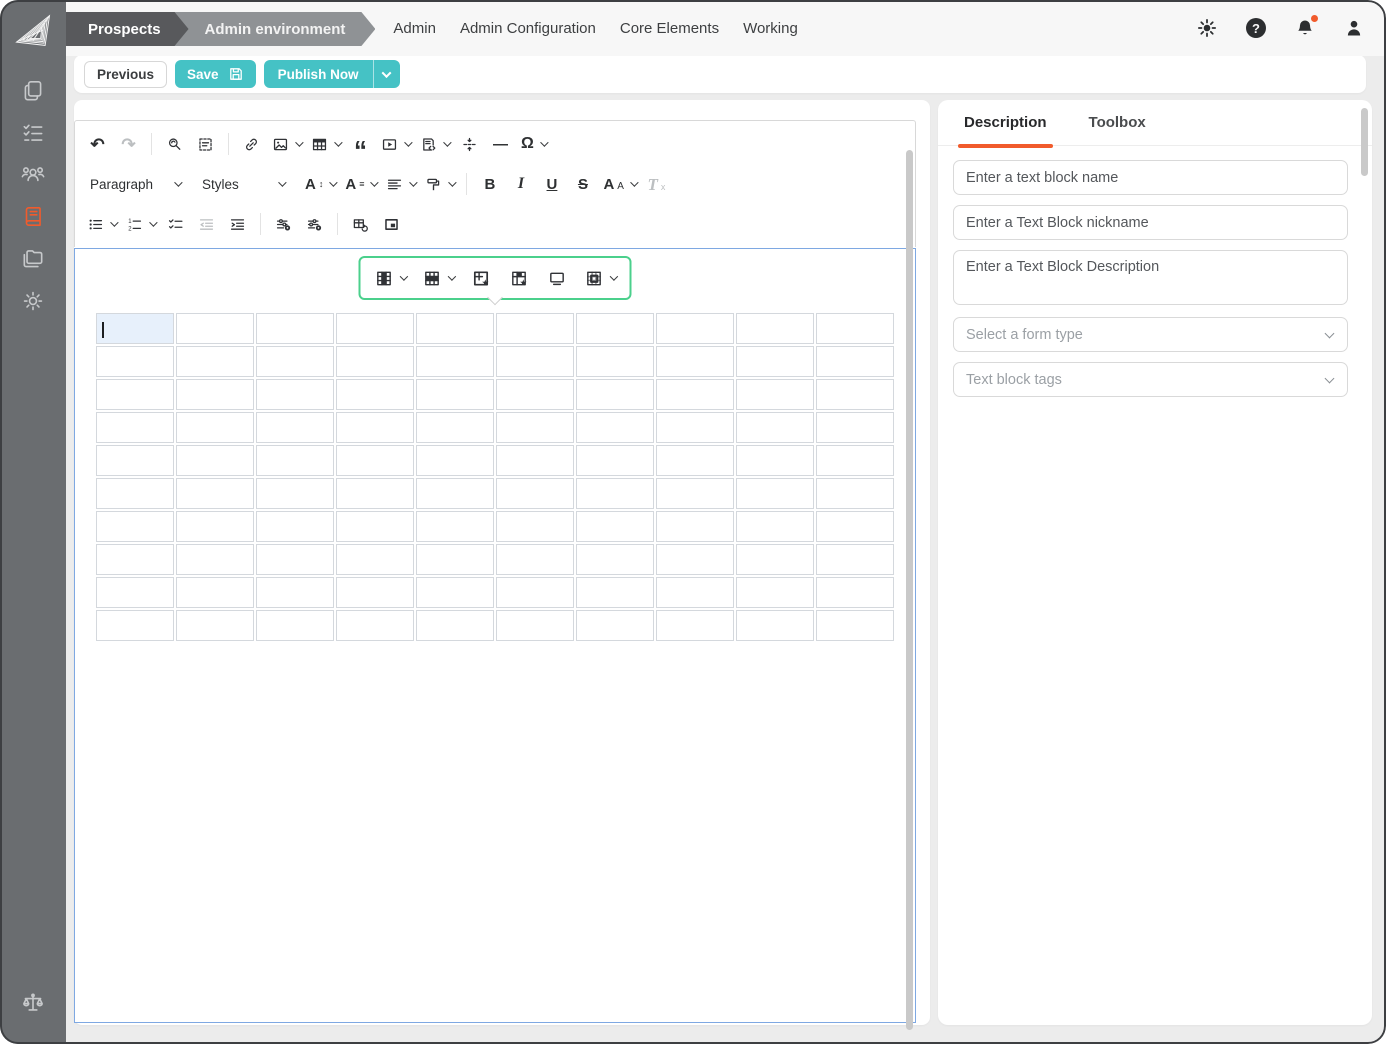 The width and height of the screenshot is (1386, 1044). What do you see at coordinates (909, 590) in the screenshot?
I see `editor-scrollbar` at bounding box center [909, 590].